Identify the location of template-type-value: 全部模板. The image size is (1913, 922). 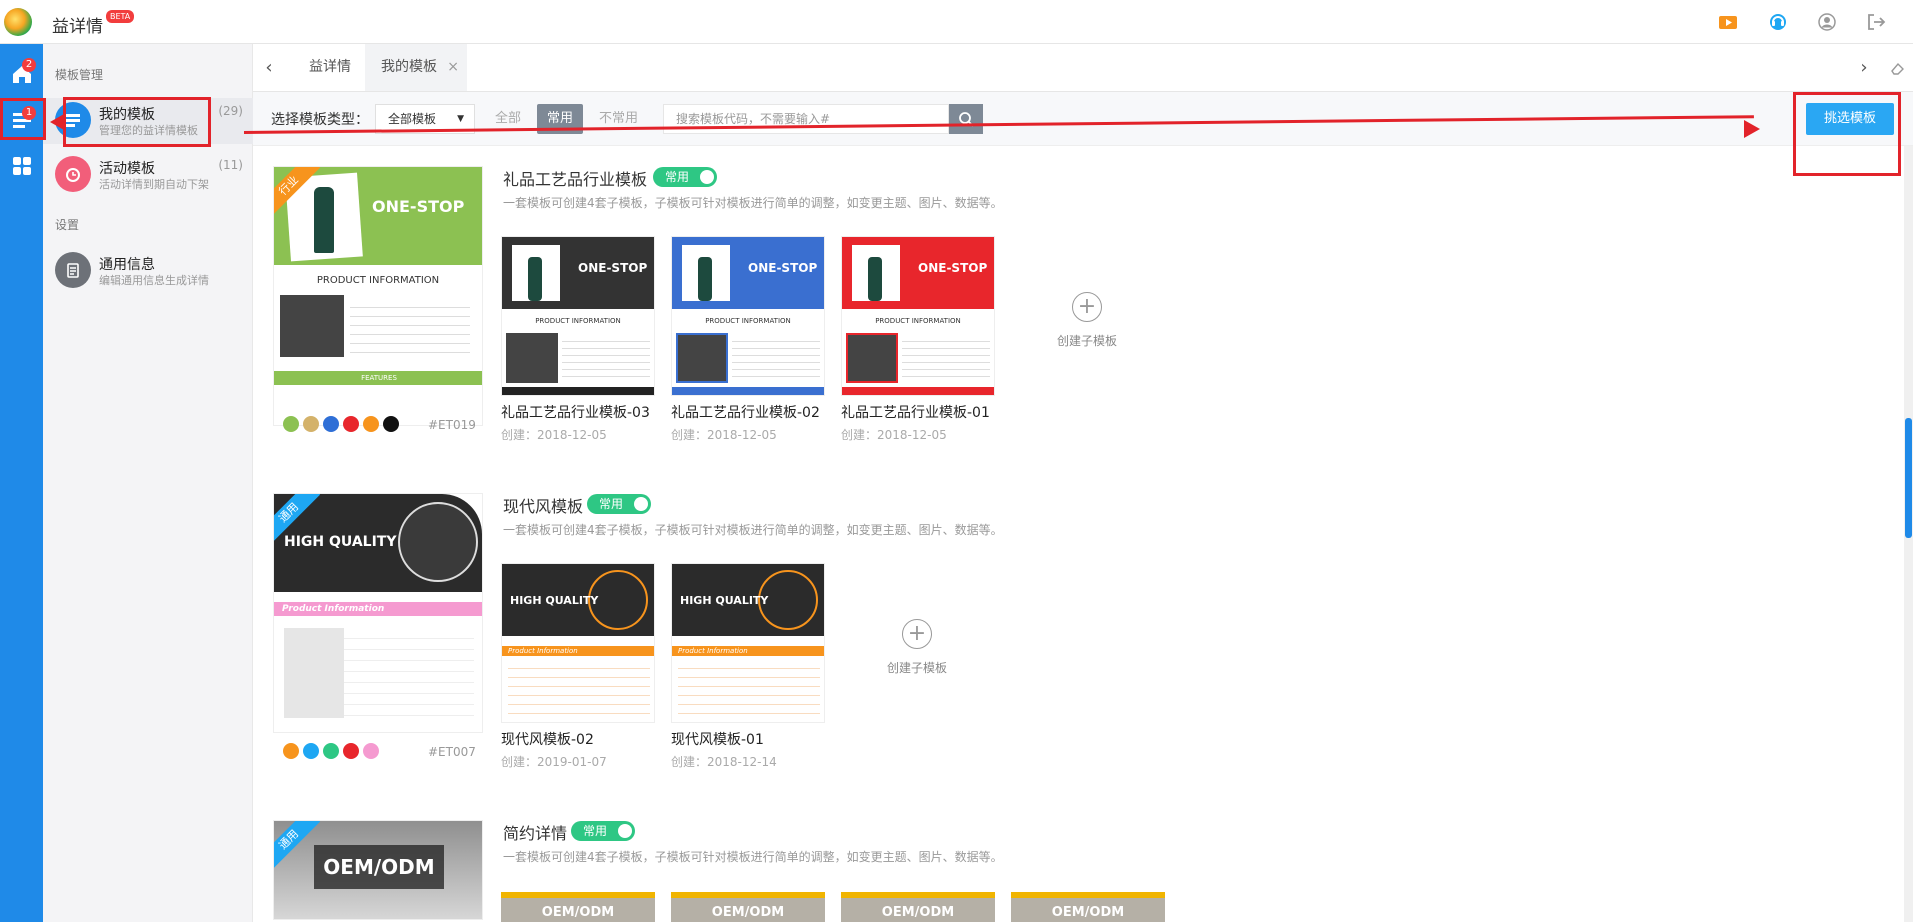
(412, 119).